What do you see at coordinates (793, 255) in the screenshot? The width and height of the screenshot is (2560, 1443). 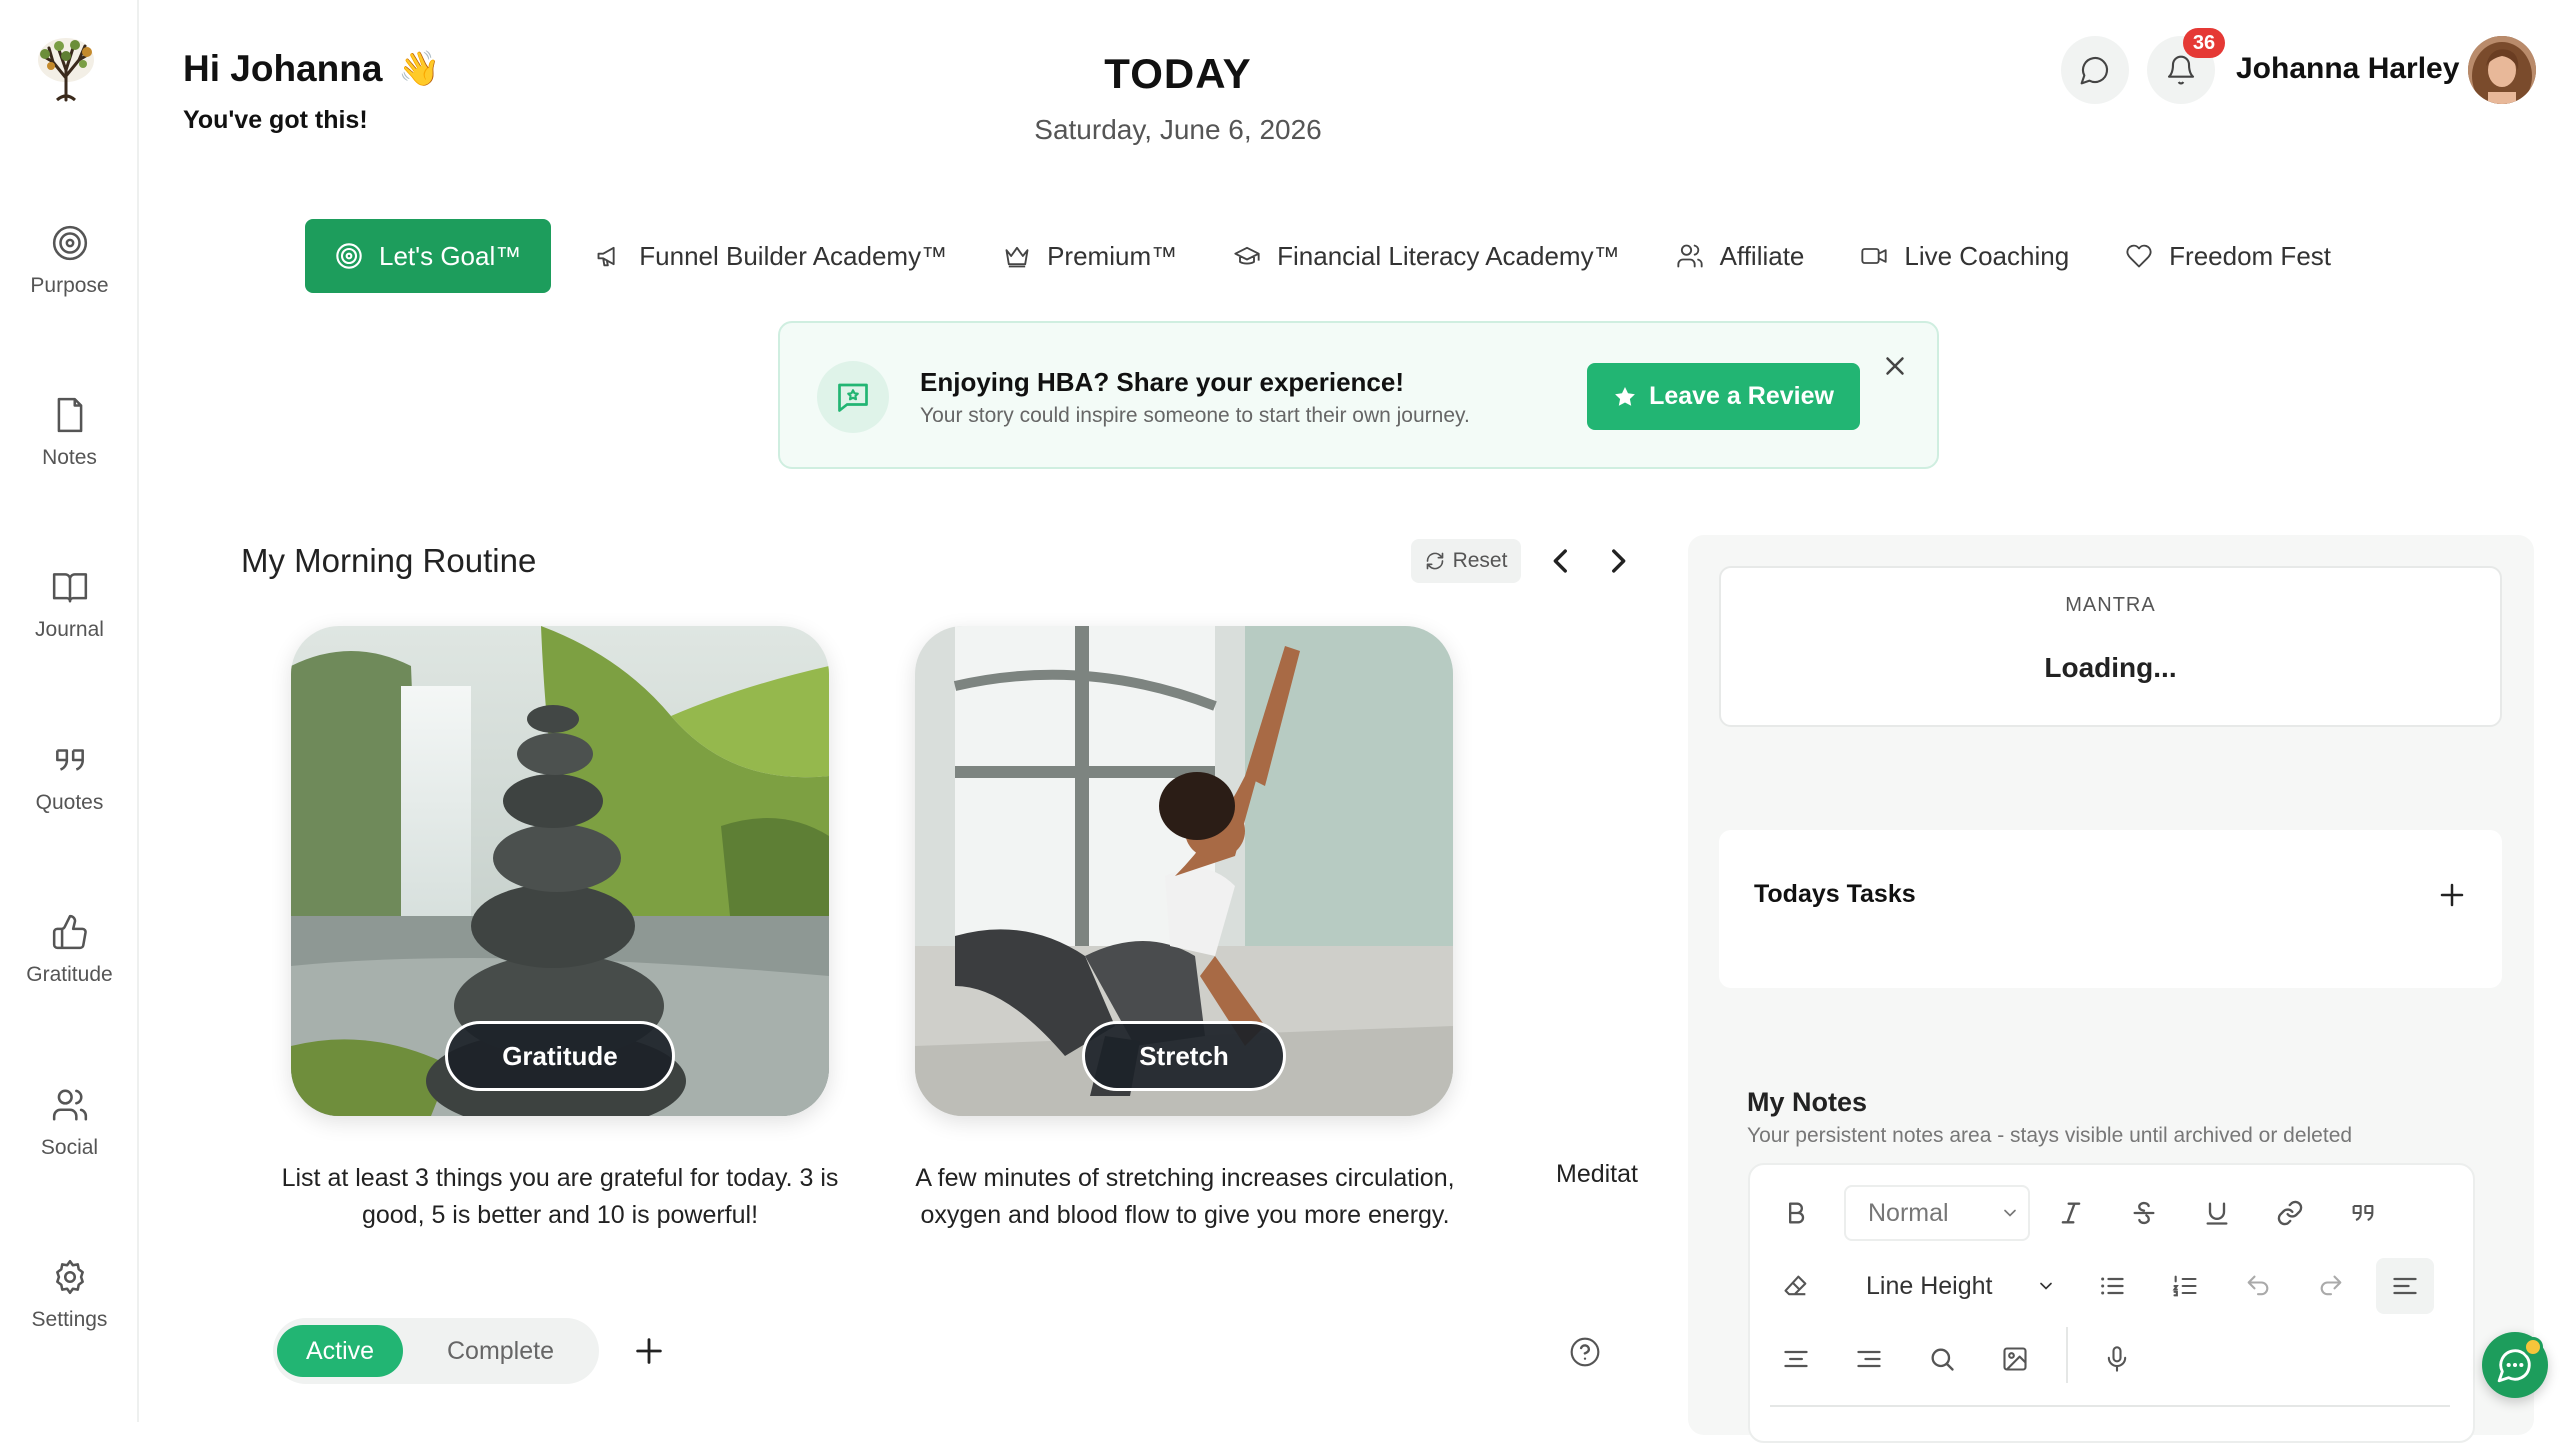 I see `tab-label: Funnel Builder Academy™` at bounding box center [793, 255].